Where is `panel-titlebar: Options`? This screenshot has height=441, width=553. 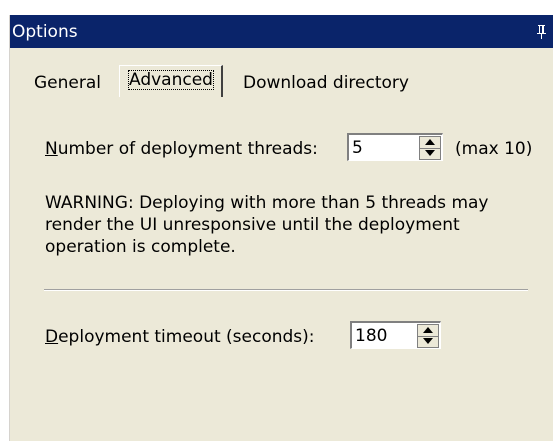
panel-titlebar: Options is located at coordinates (281, 31).